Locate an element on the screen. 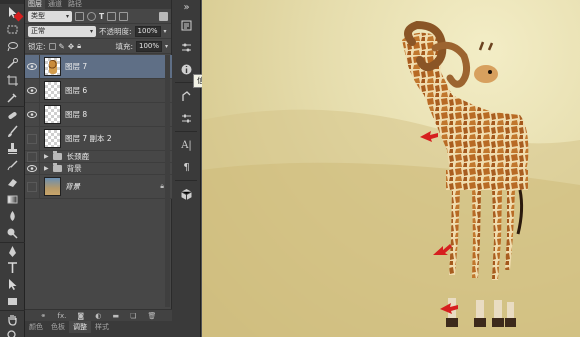 The width and height of the screenshot is (580, 337). tab-adjustments: 调整 is located at coordinates (80, 327).